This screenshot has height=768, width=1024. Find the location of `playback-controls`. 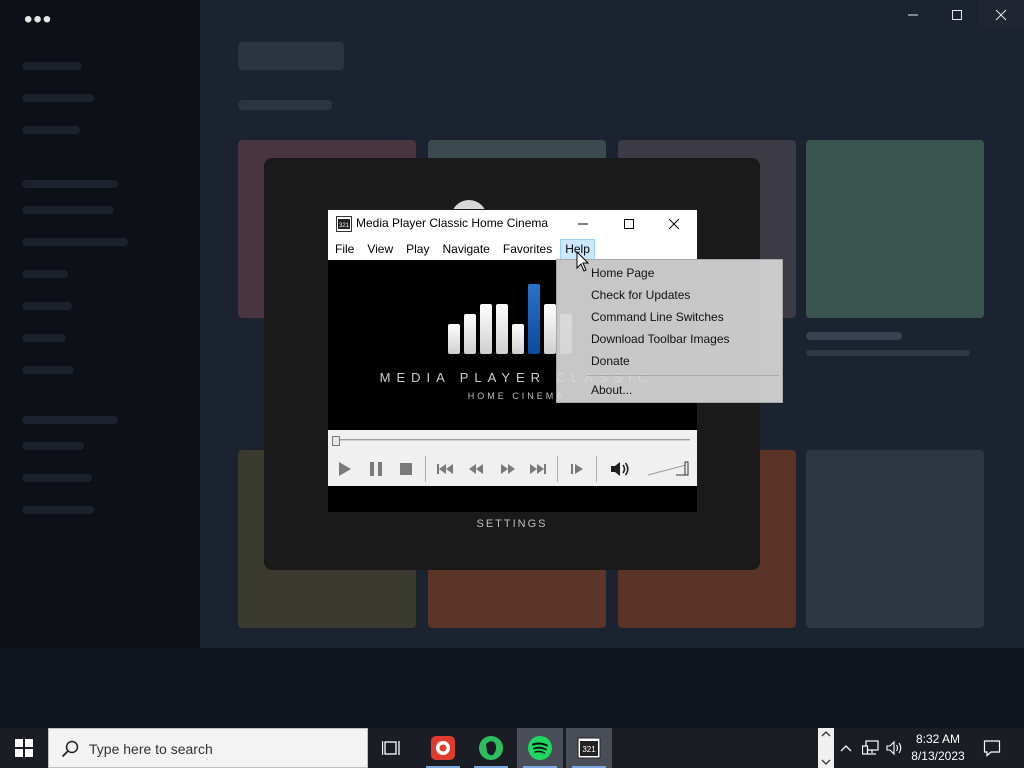

playback-controls is located at coordinates (512, 469).